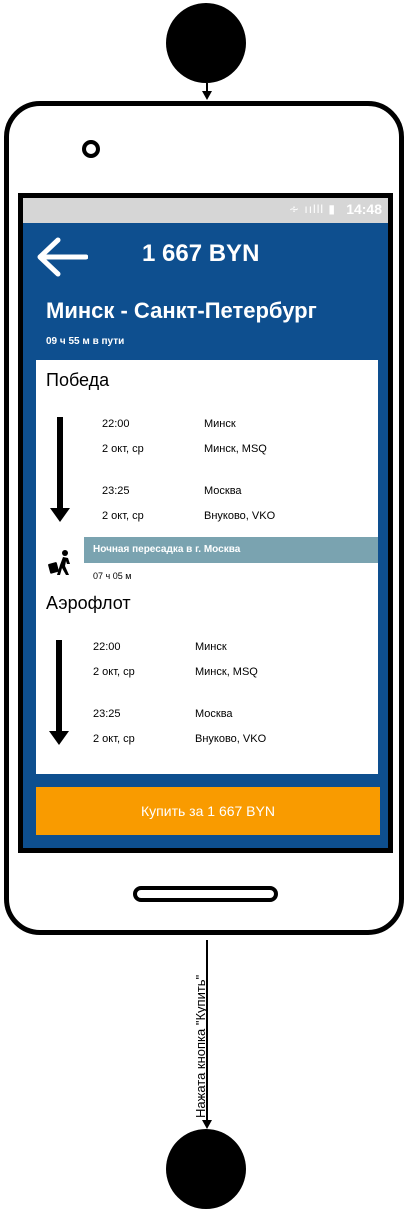 The width and height of the screenshot is (416, 1211). Describe the element at coordinates (62, 257) in the screenshot. I see `back-arrow-icon` at that location.